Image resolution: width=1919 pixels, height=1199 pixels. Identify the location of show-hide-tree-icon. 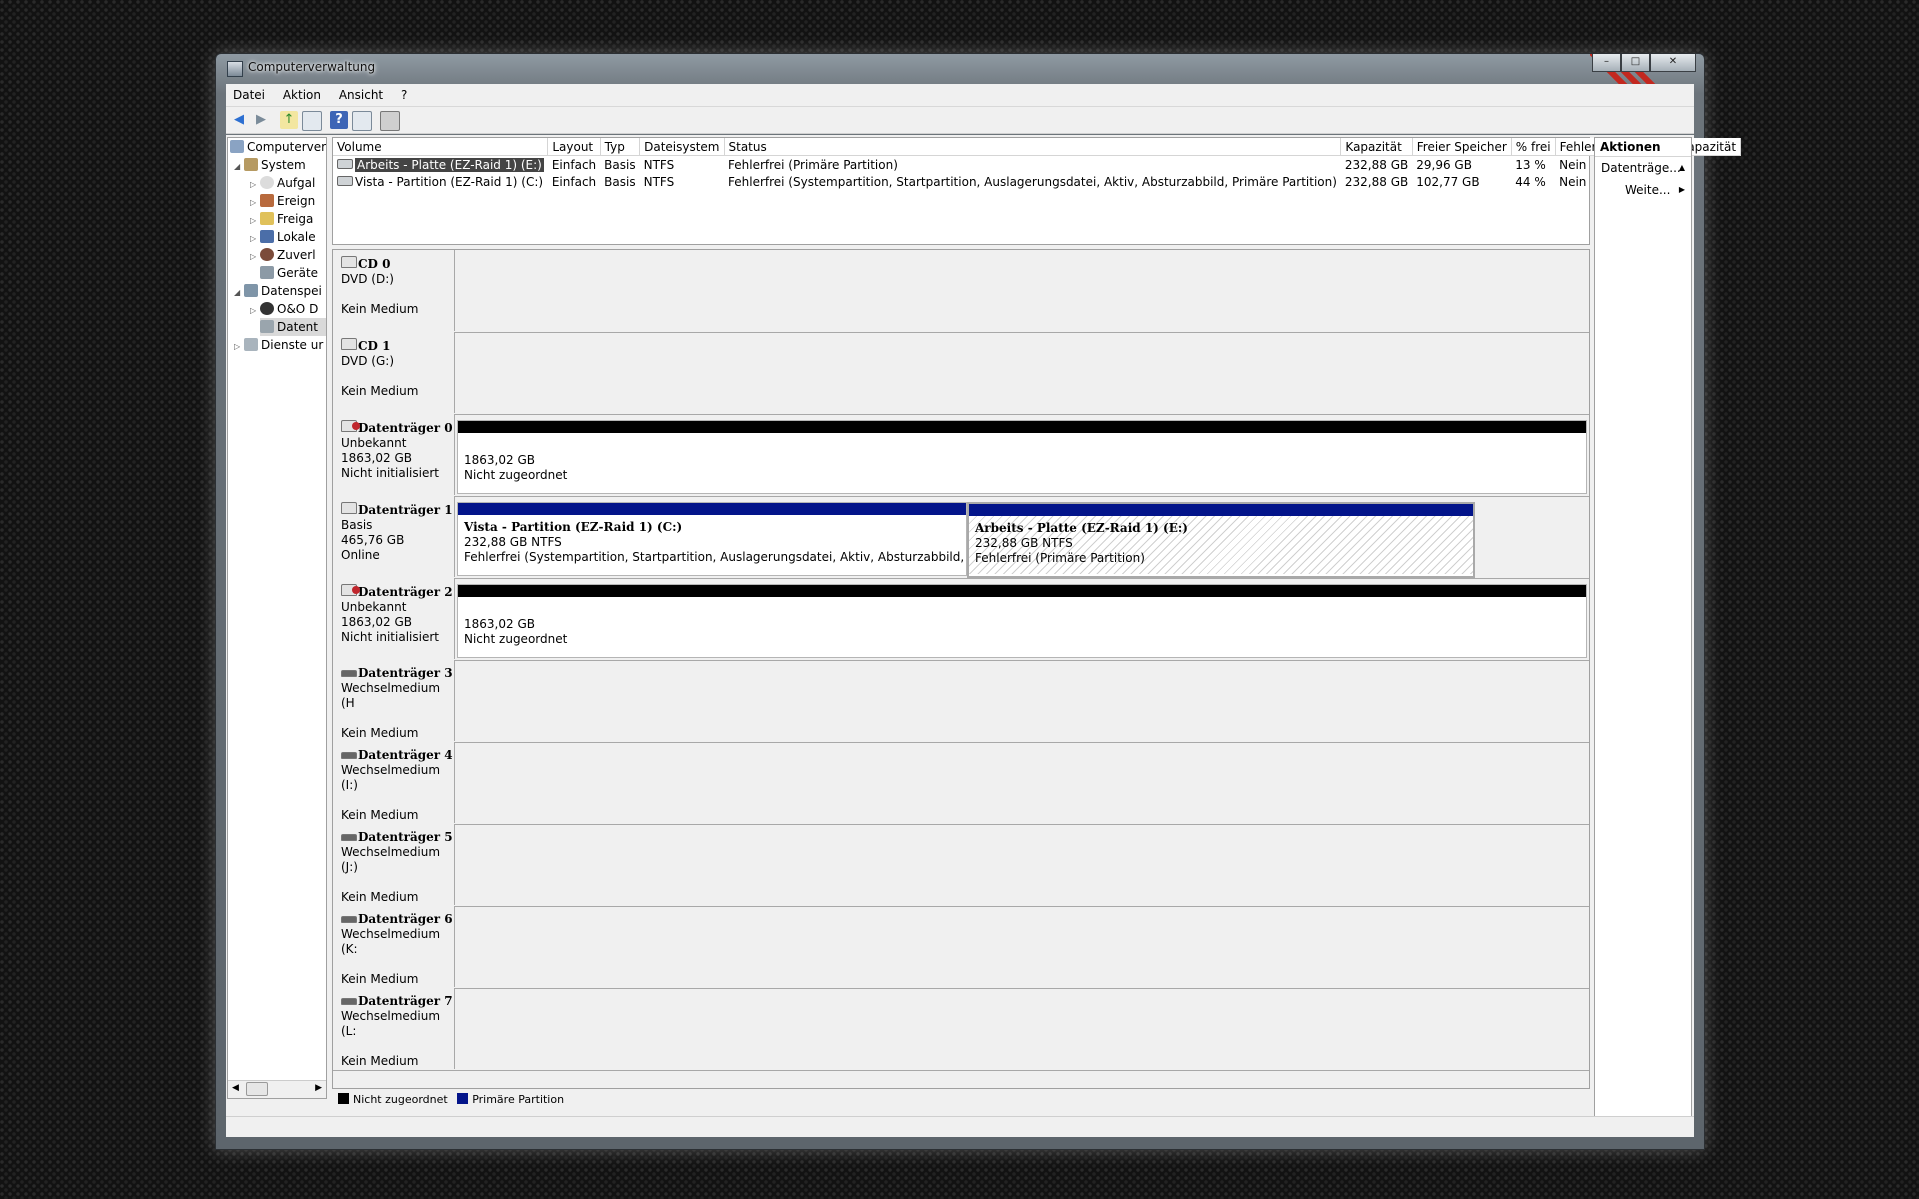
(312, 121).